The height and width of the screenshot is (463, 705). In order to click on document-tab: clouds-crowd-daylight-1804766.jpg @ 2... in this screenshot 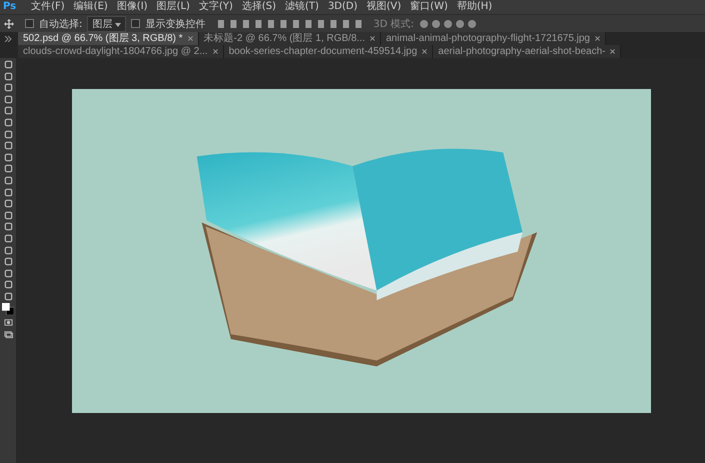, I will do `click(121, 51)`.